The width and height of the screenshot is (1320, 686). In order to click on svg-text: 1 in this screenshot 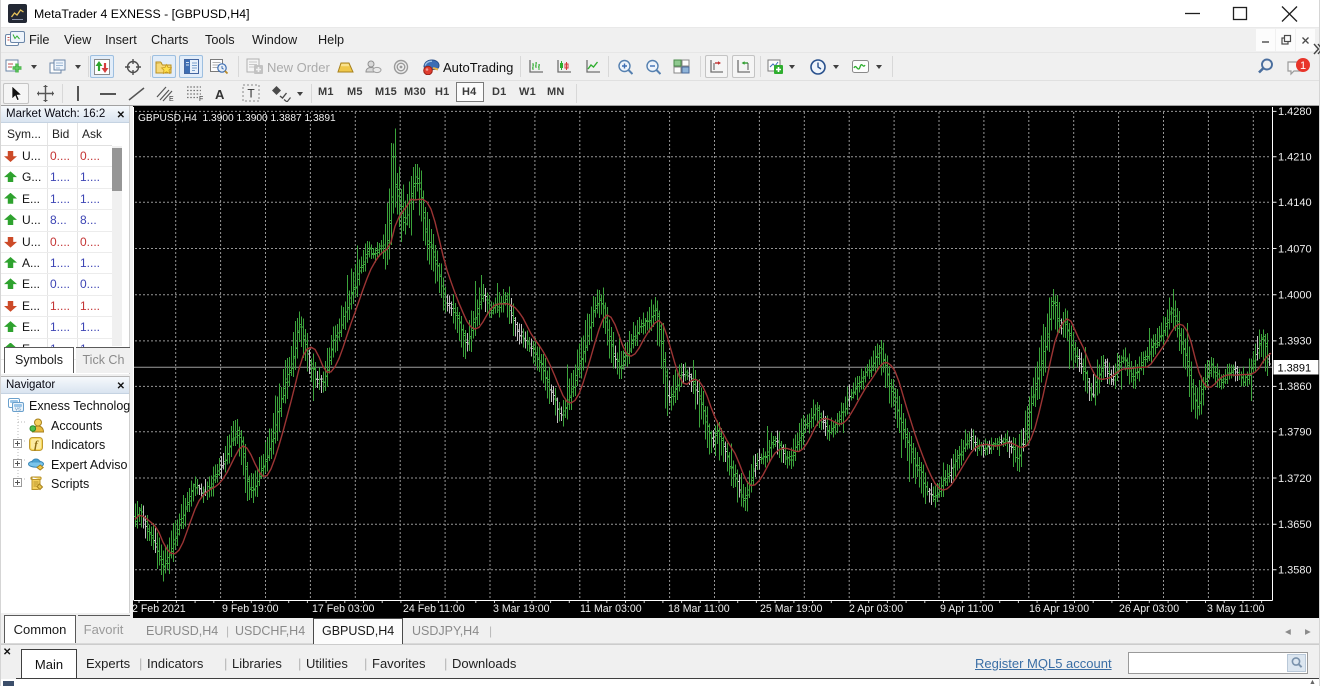, I will do `click(1303, 66)`.